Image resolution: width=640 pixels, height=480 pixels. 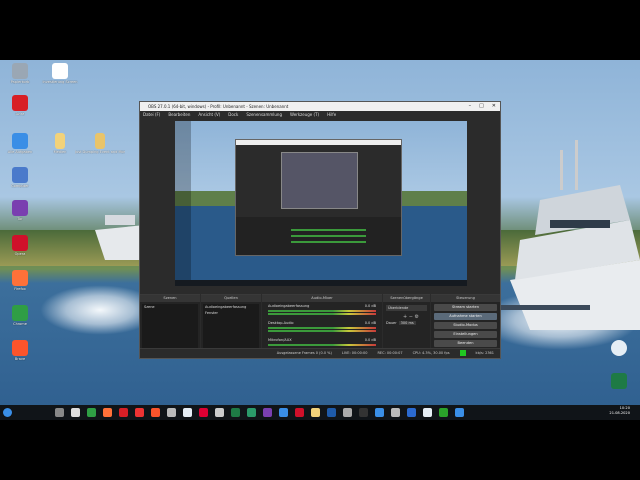 I want to click on desktop-icon: Firefox, so click(x=22, y=280).